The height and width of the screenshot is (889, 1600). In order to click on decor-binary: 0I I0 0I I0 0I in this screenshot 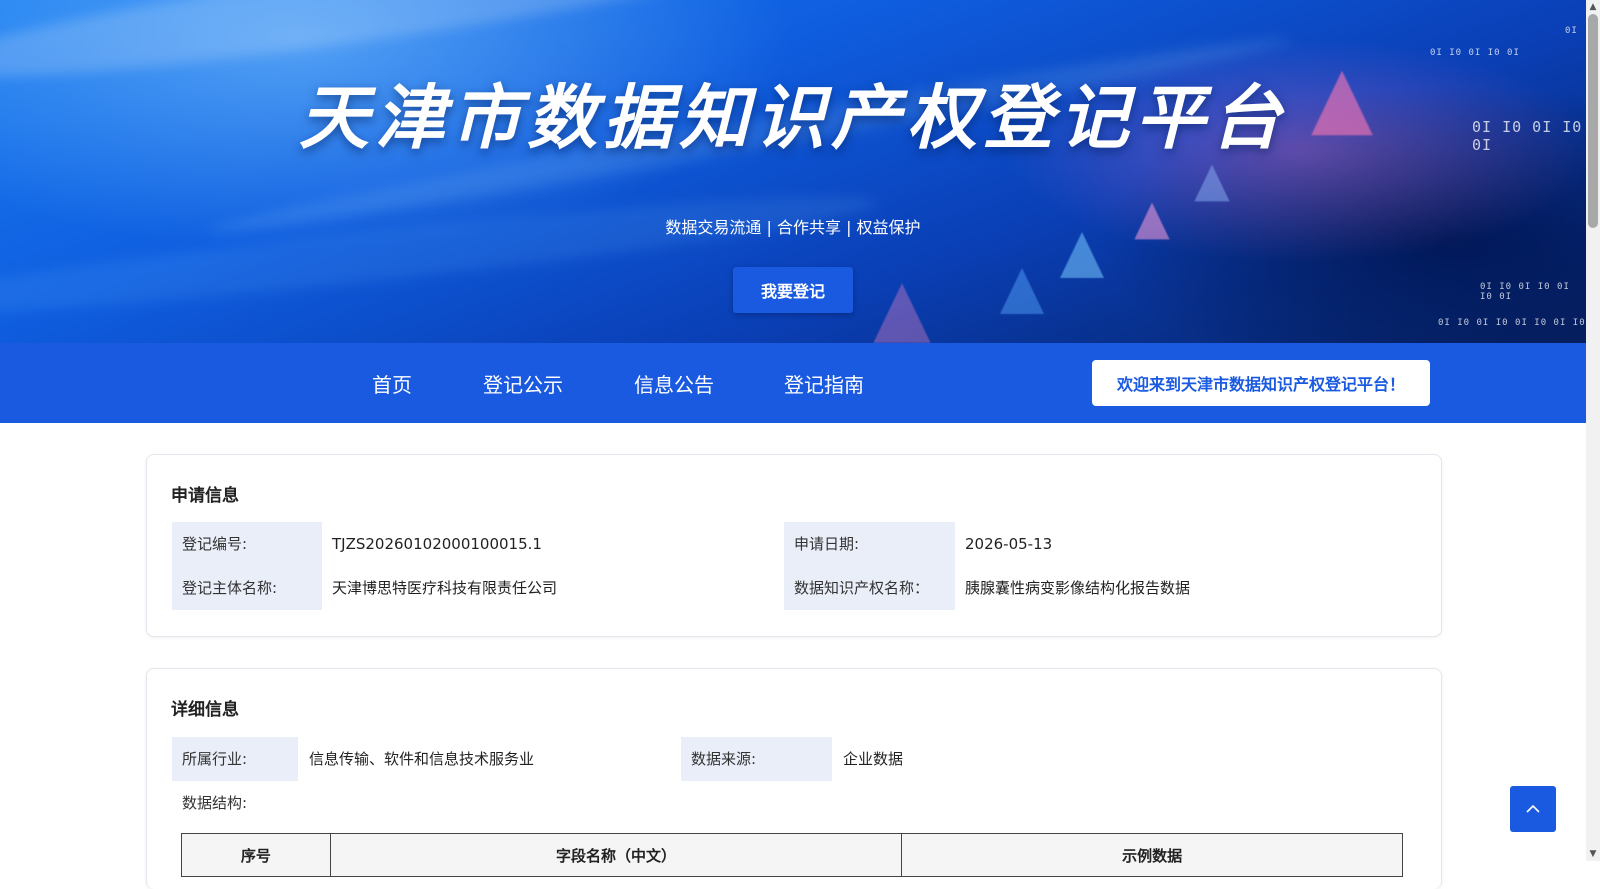, I will do `click(1475, 53)`.